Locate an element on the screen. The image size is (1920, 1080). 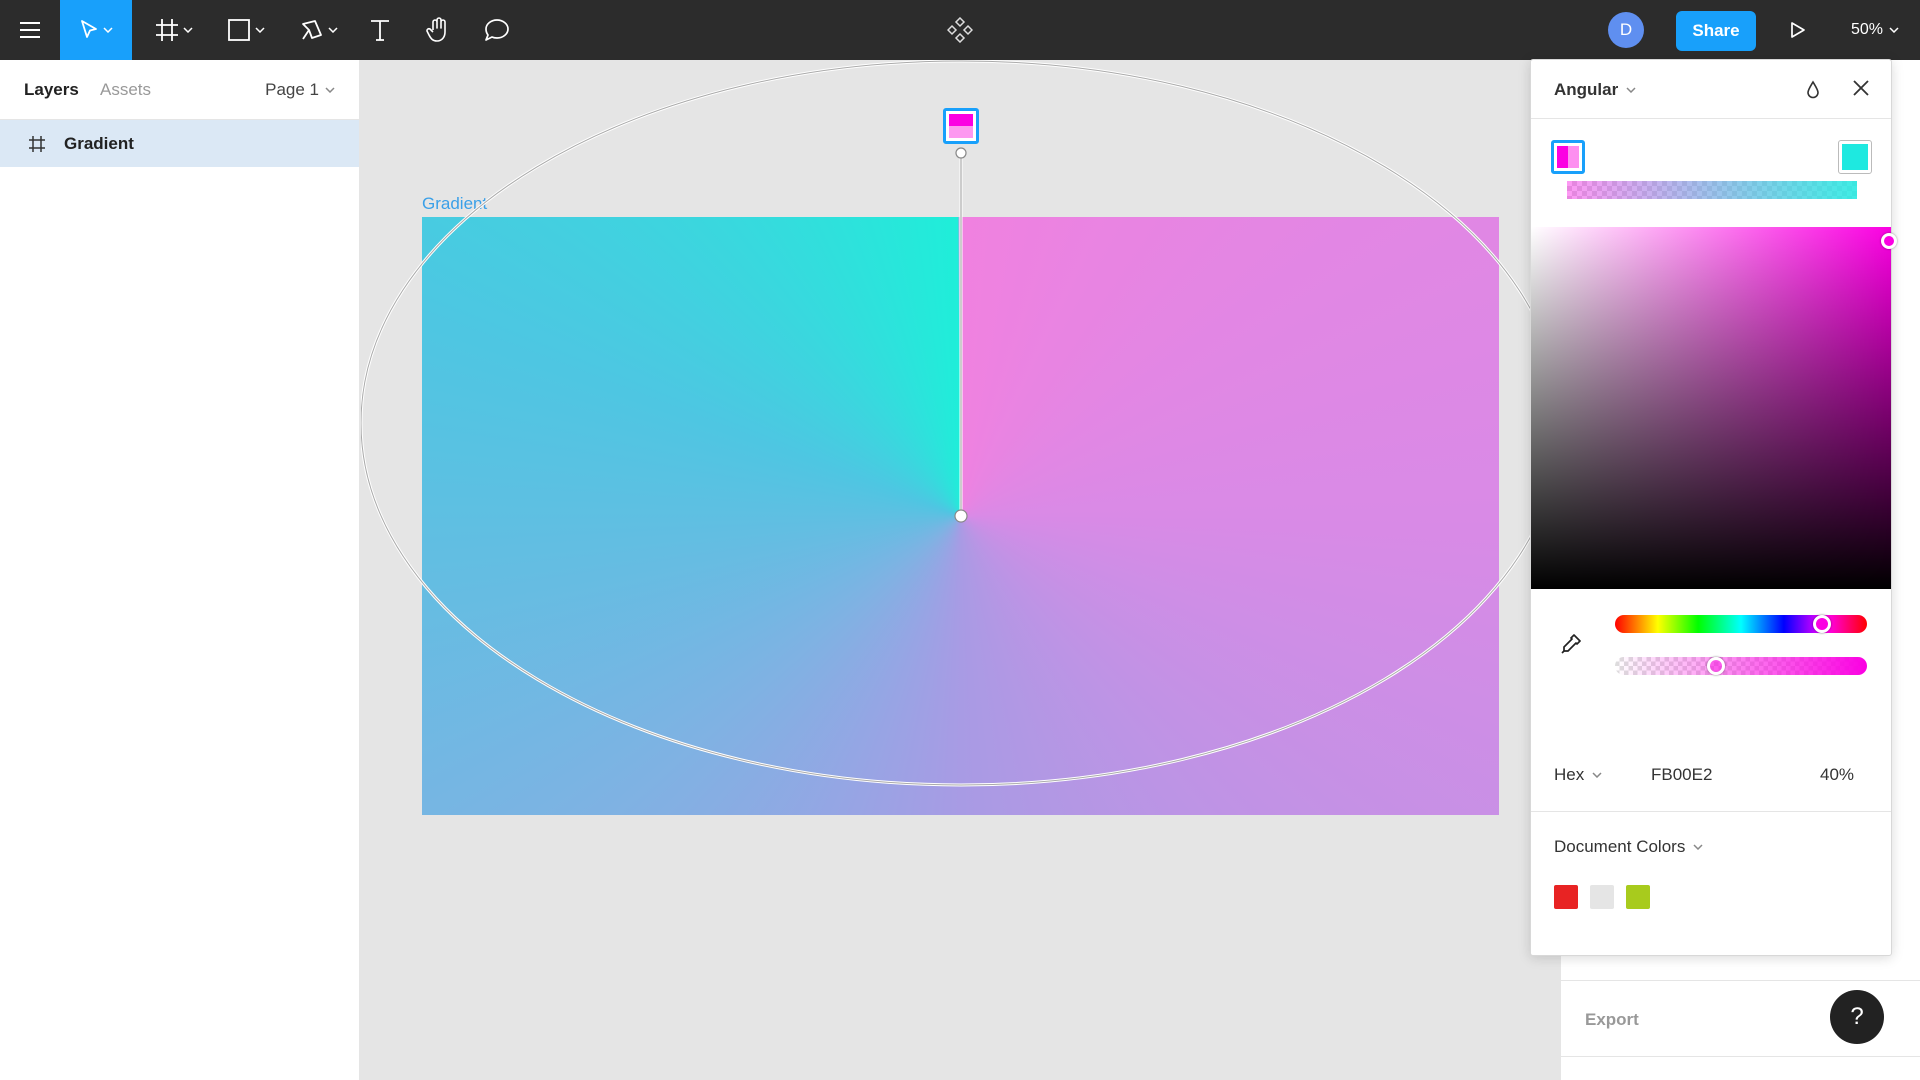
hue-slider is located at coordinates (1741, 624).